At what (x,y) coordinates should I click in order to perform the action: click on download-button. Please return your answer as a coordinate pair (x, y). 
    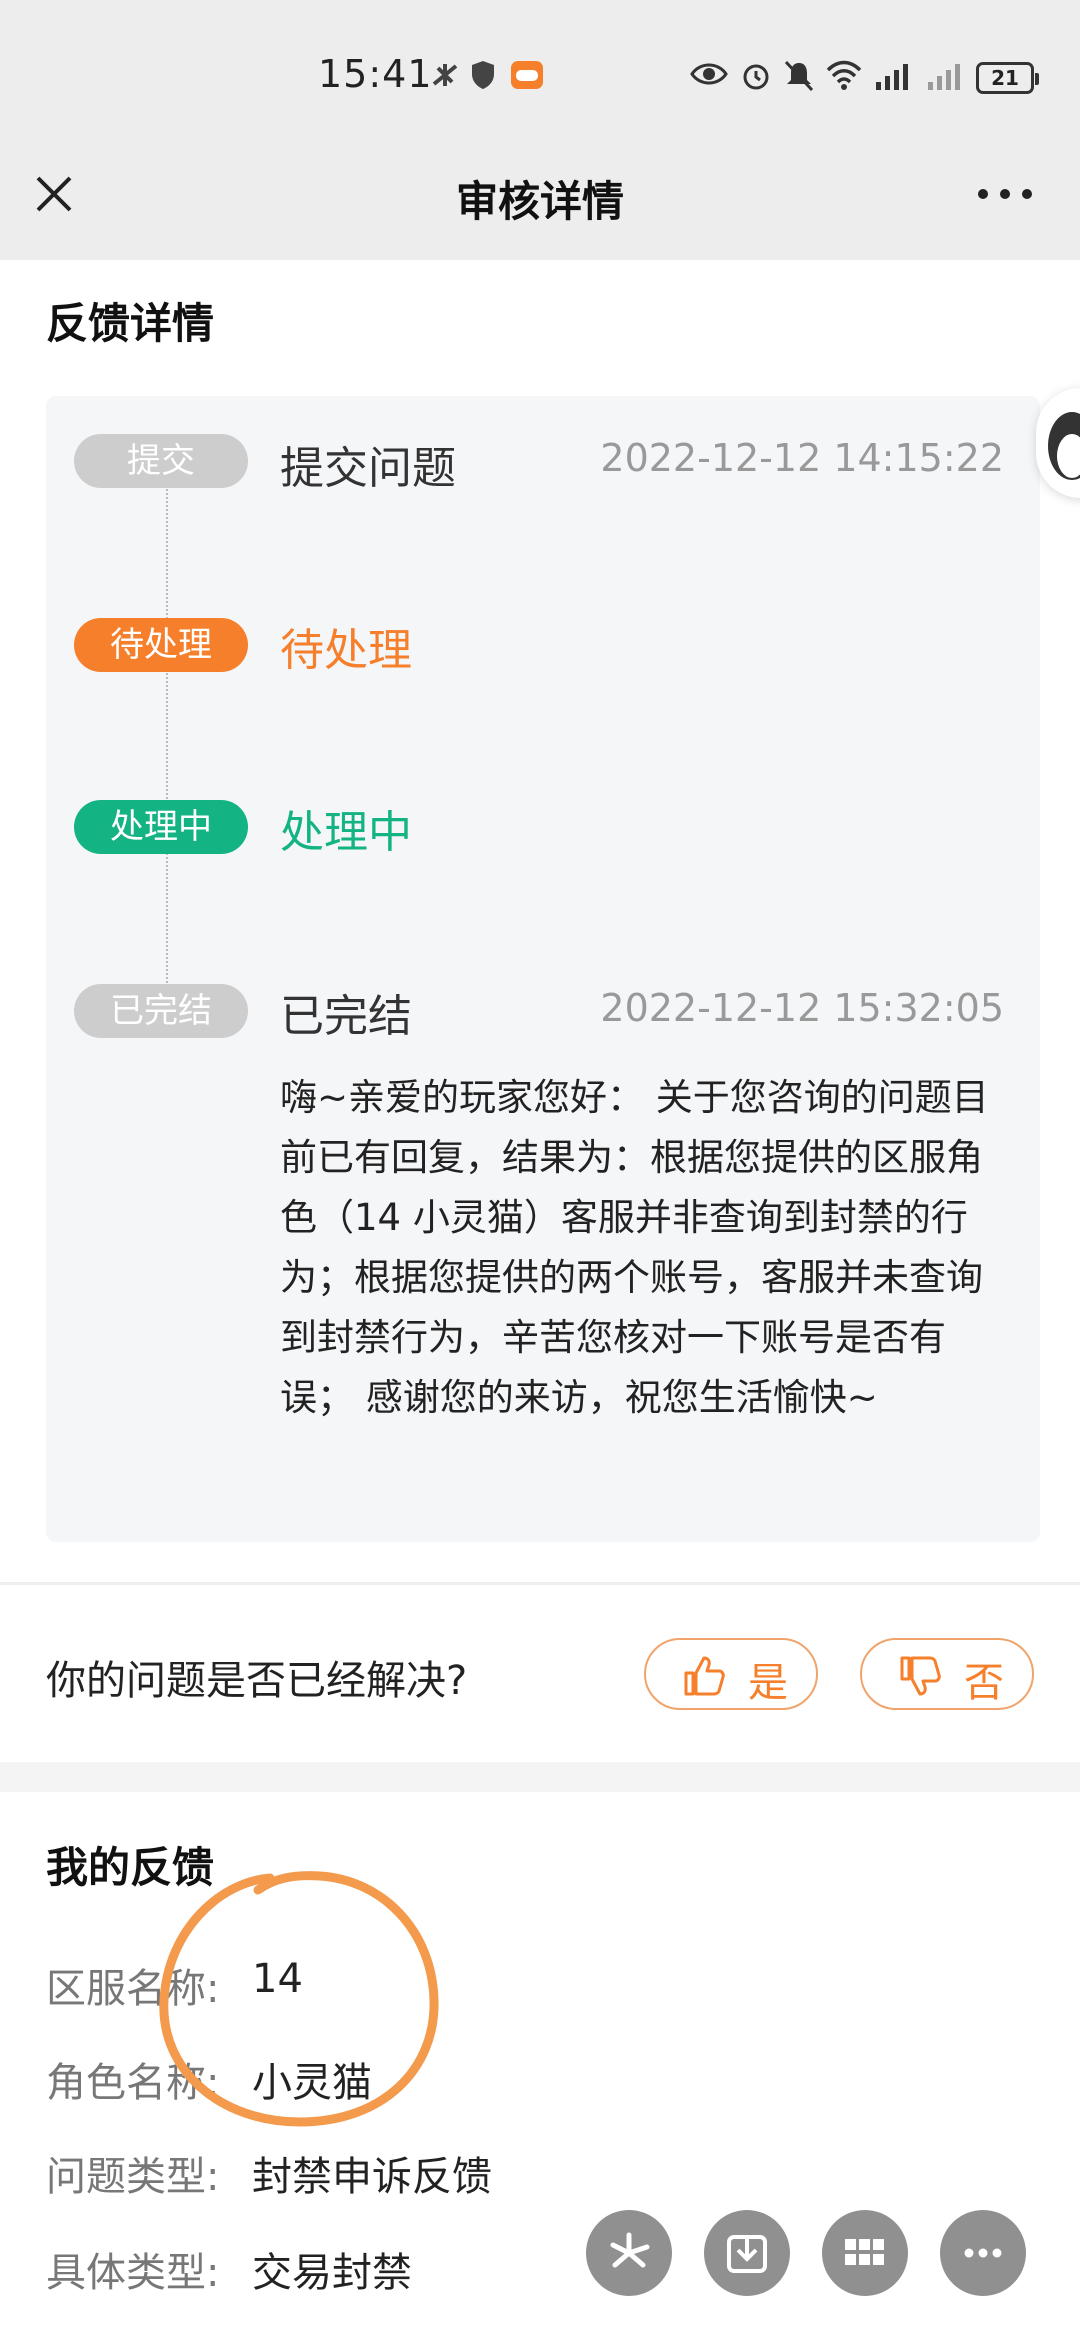
    Looking at the image, I should click on (747, 2253).